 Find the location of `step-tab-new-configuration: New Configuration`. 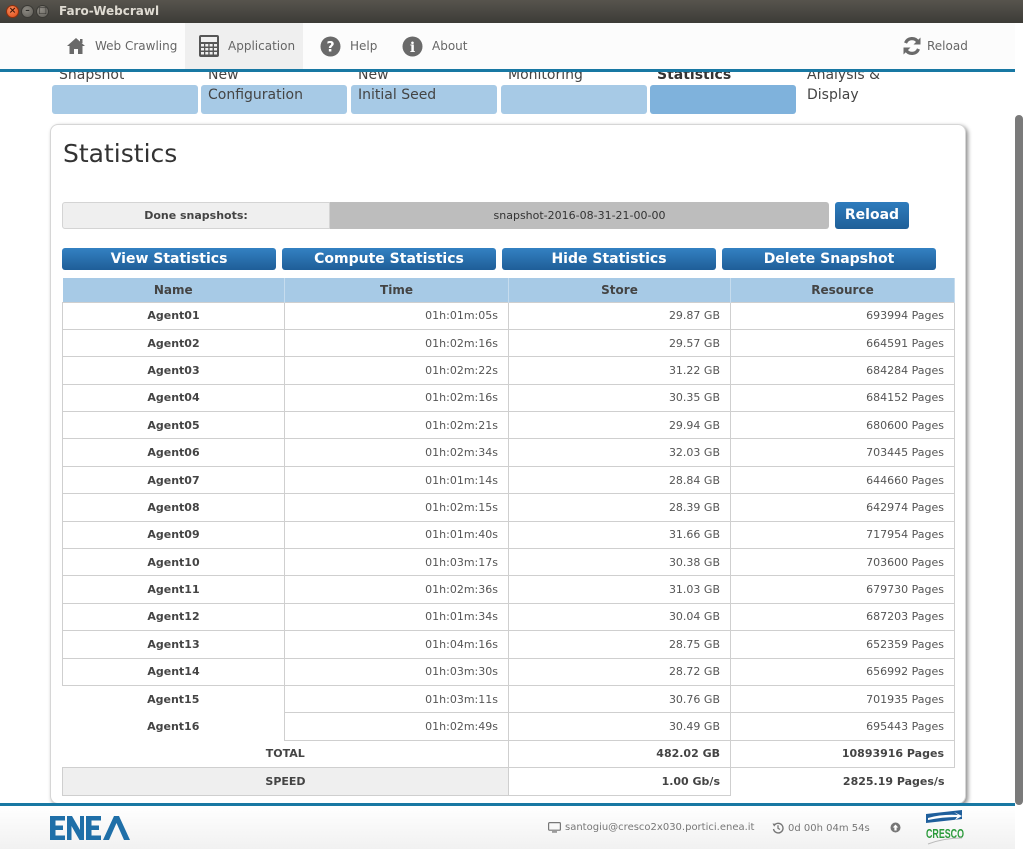

step-tab-new-configuration: New Configuration is located at coordinates (274, 93).